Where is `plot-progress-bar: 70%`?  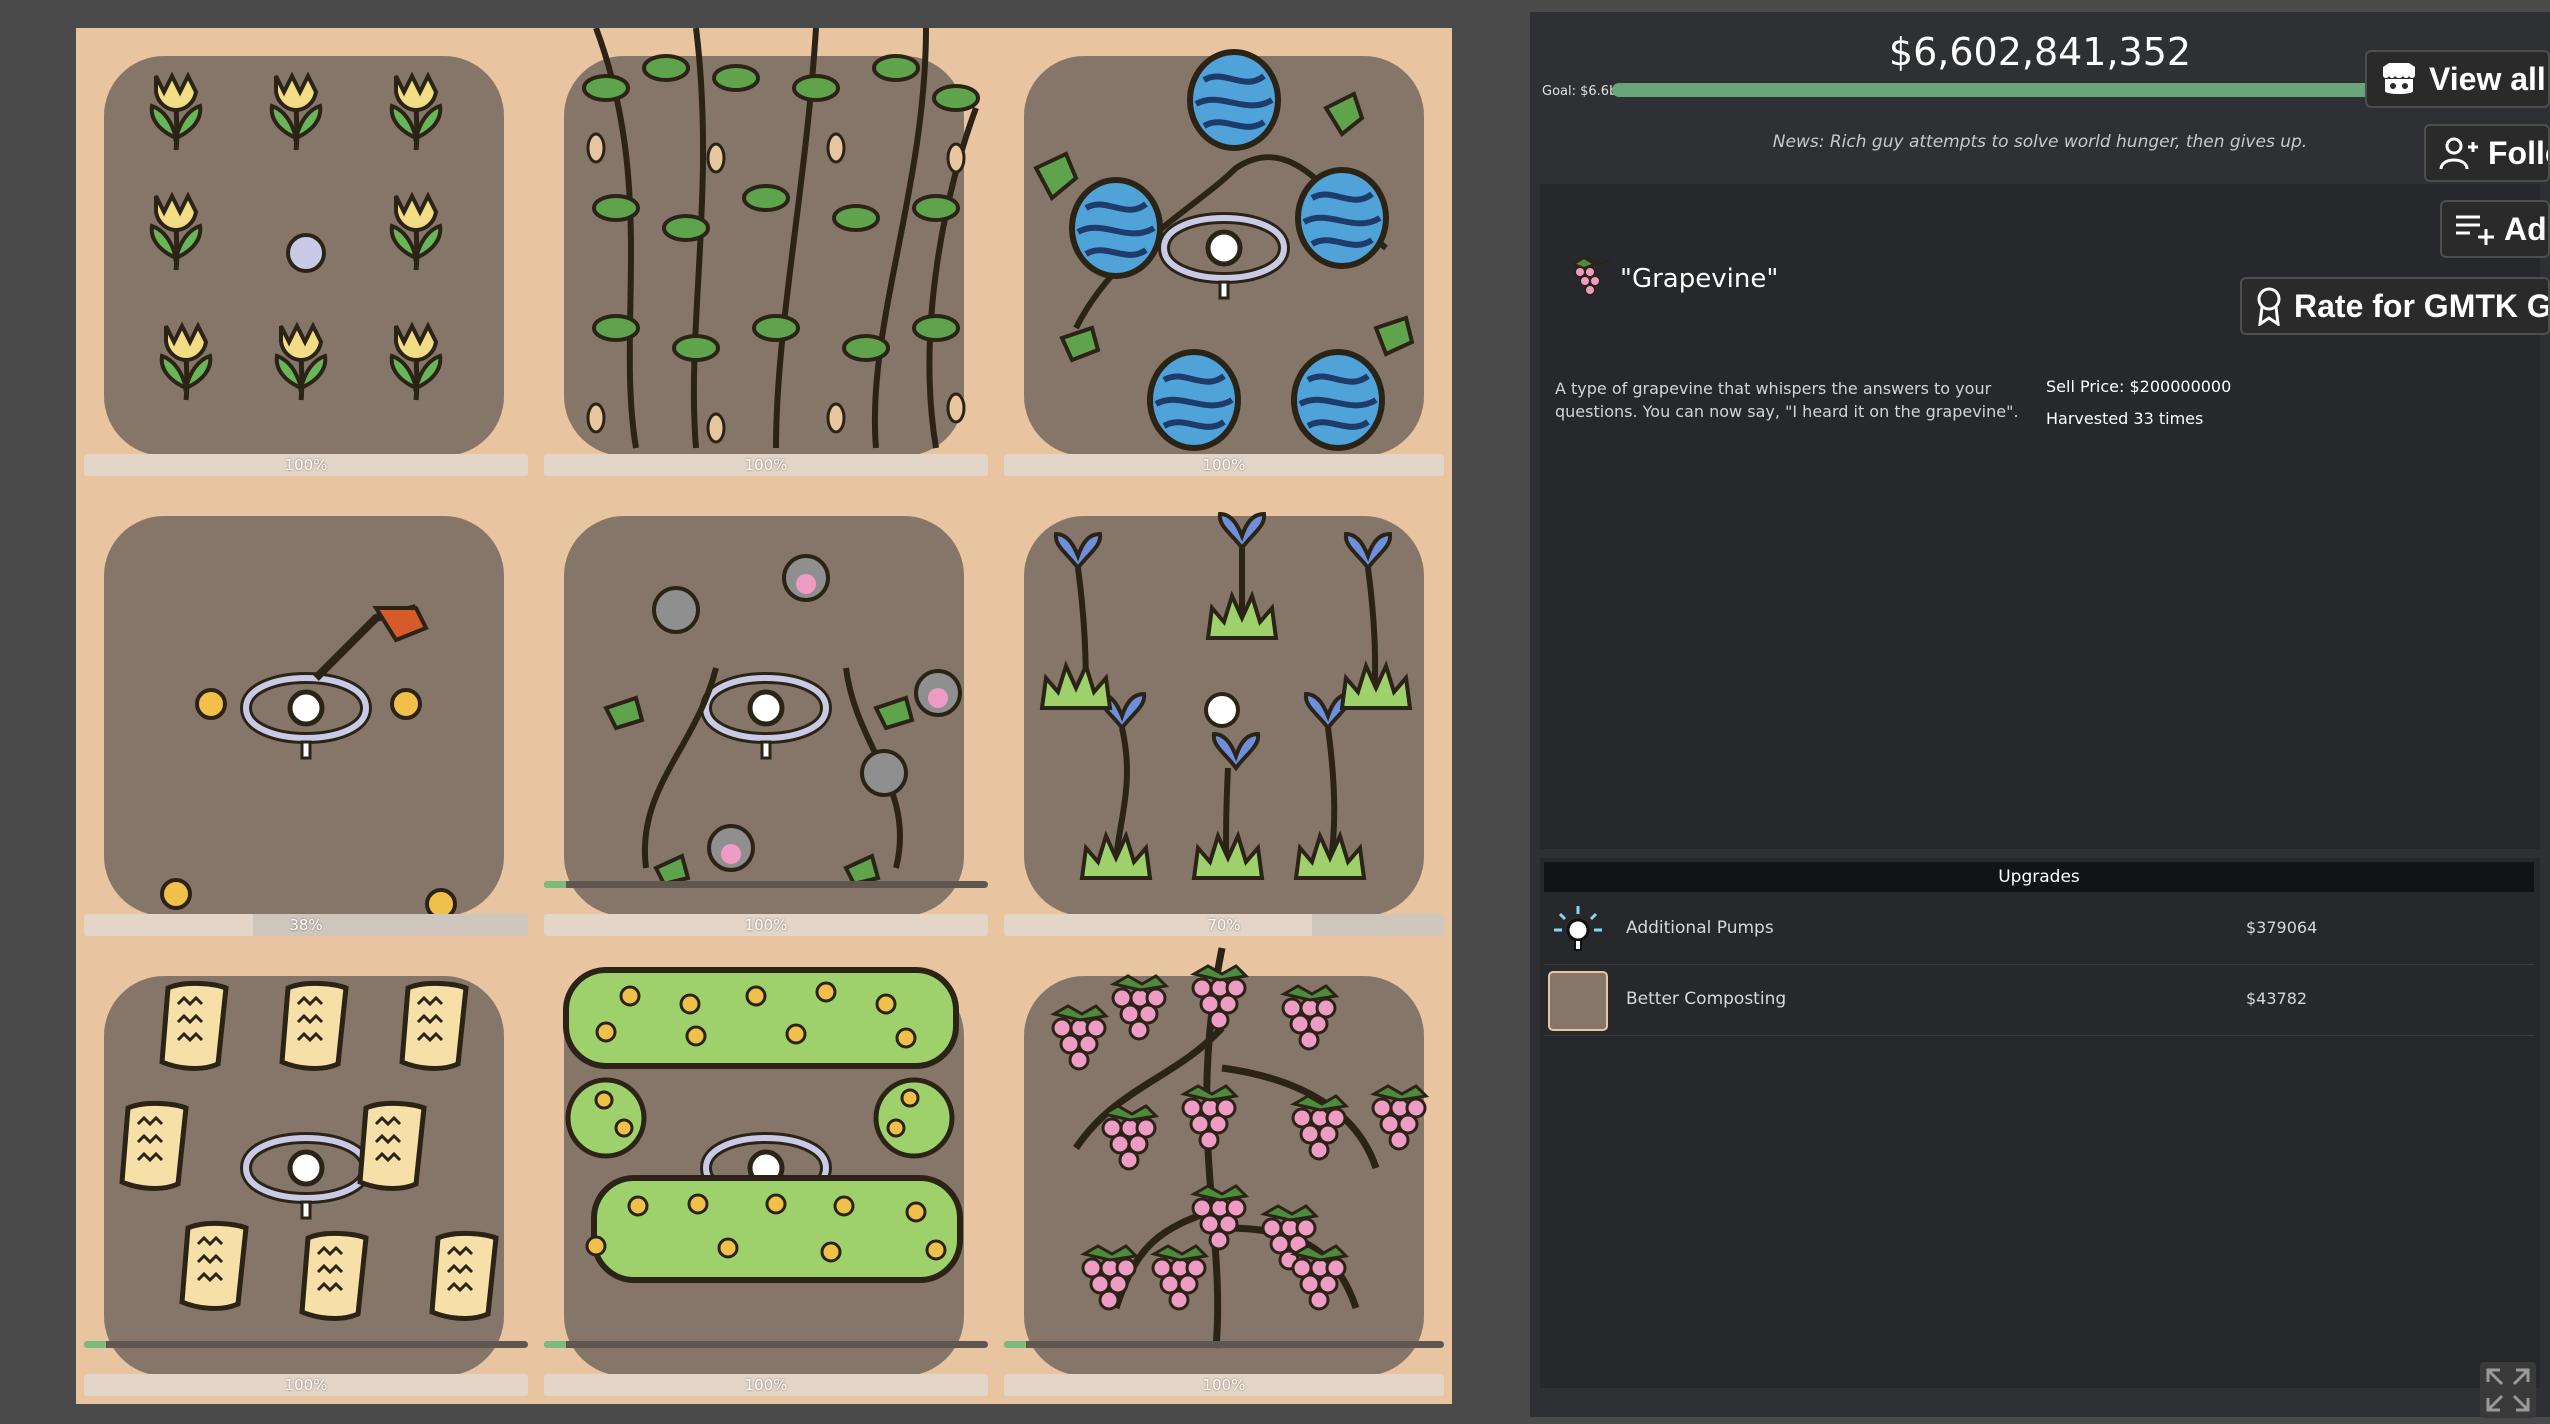
plot-progress-bar: 70% is located at coordinates (1224, 925).